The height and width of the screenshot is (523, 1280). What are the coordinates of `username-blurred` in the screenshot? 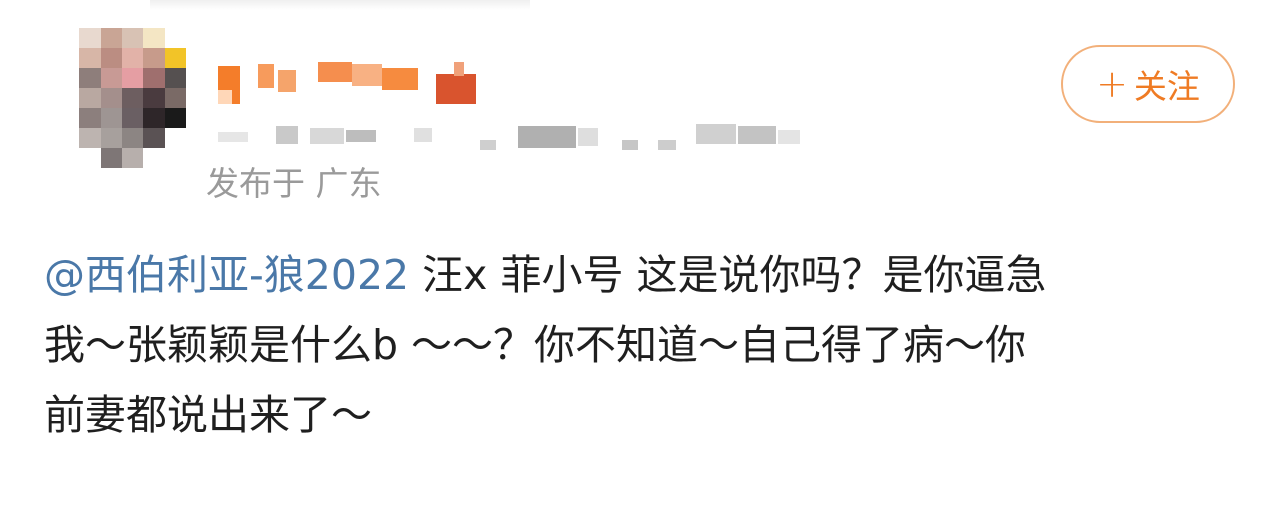 It's located at (353, 84).